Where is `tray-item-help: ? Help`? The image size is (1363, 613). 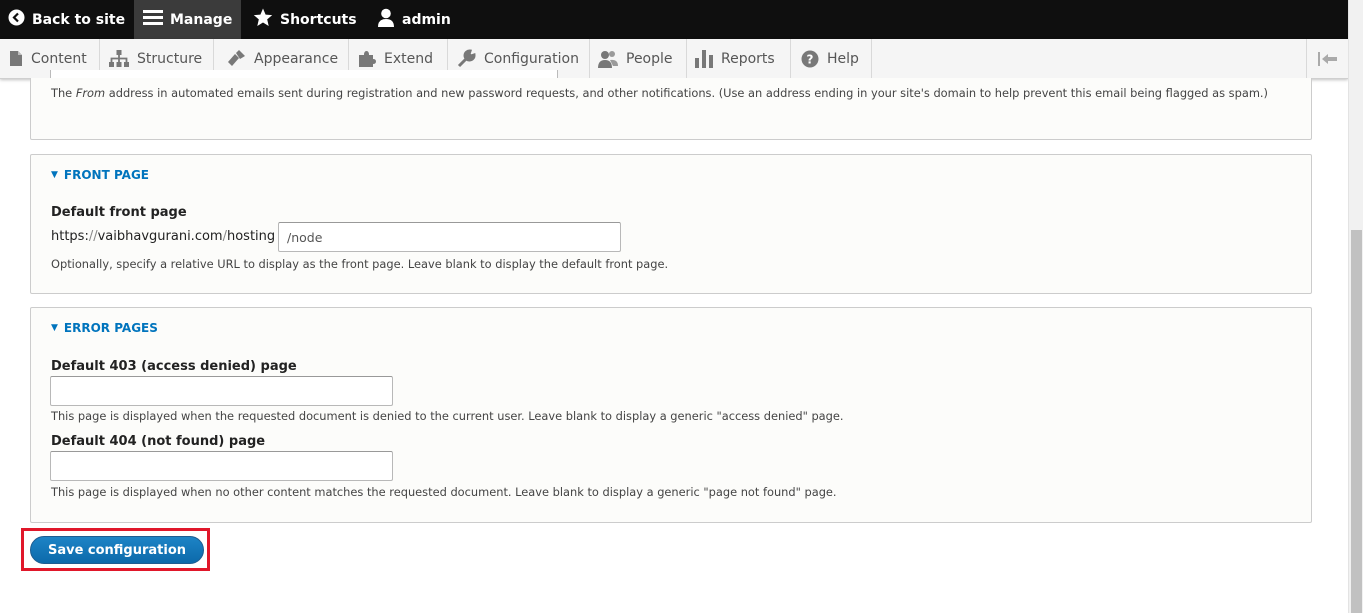
tray-item-help: ? Help is located at coordinates (831, 58).